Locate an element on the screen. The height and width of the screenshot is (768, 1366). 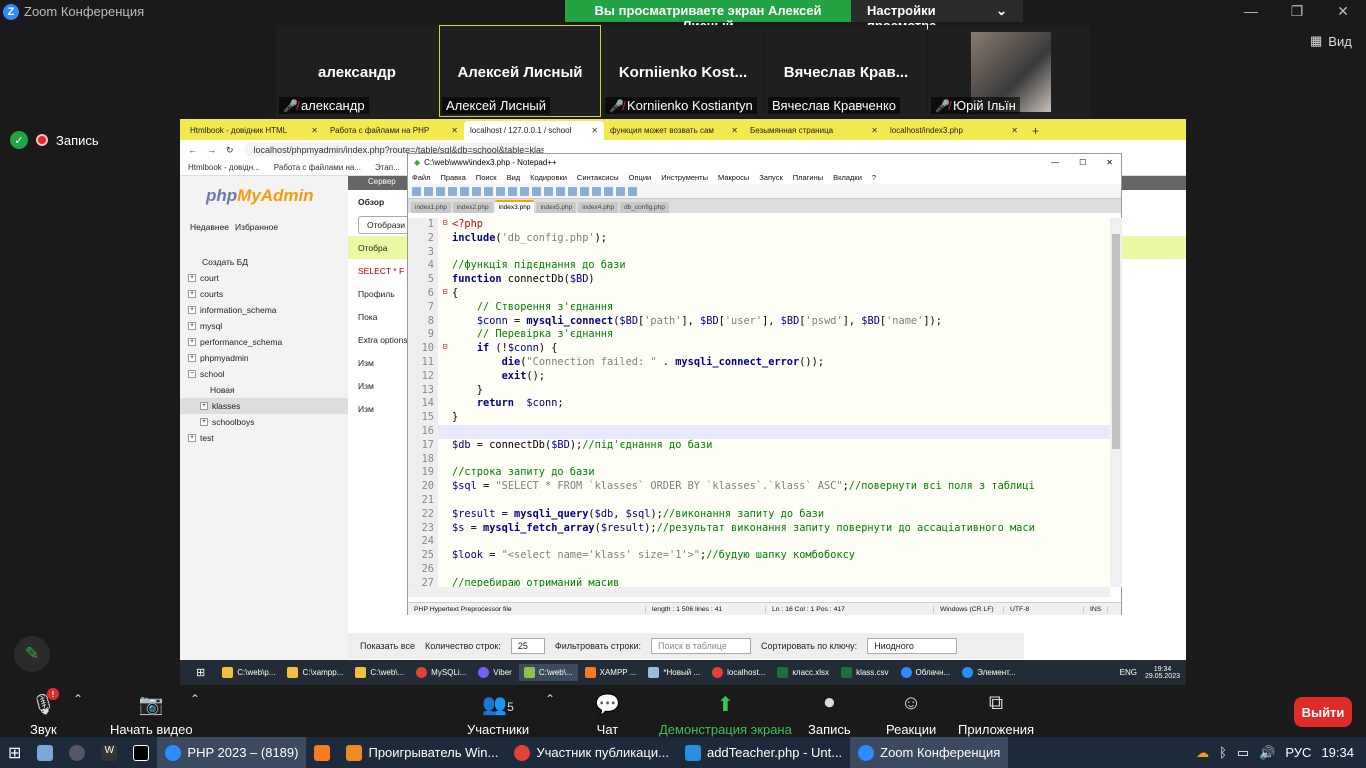
tree-item: + information_schema is located at coordinates (264, 310).